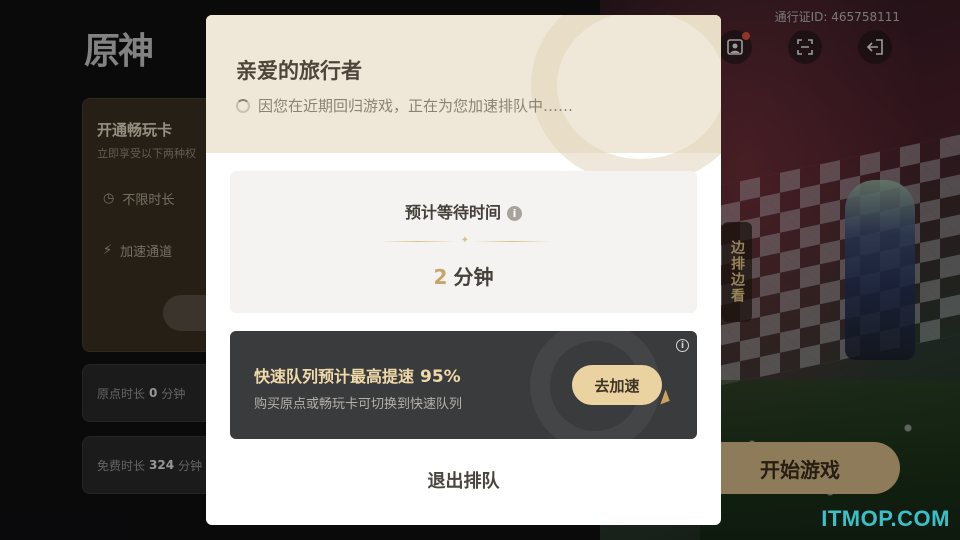 The height and width of the screenshot is (540, 960). Describe the element at coordinates (358, 404) in the screenshot. I see `fast-queue-subtitle: 购买原点或畅玩卡可切换到快速队列` at that location.